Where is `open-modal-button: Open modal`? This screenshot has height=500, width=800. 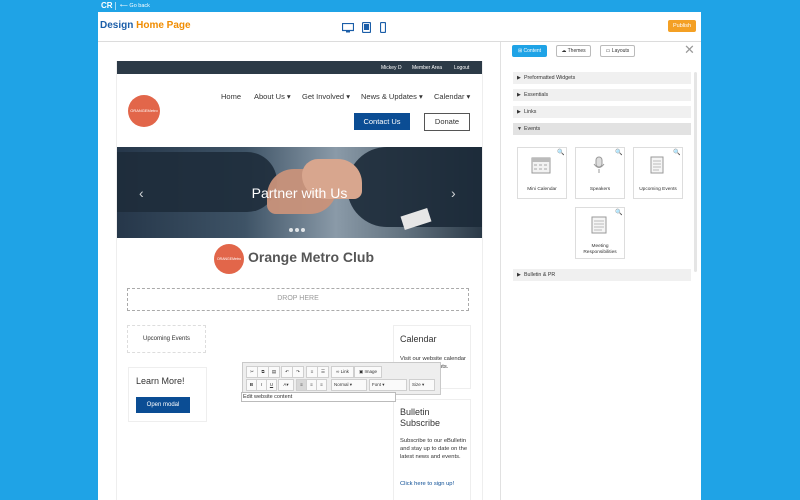
open-modal-button: Open modal is located at coordinates (163, 405).